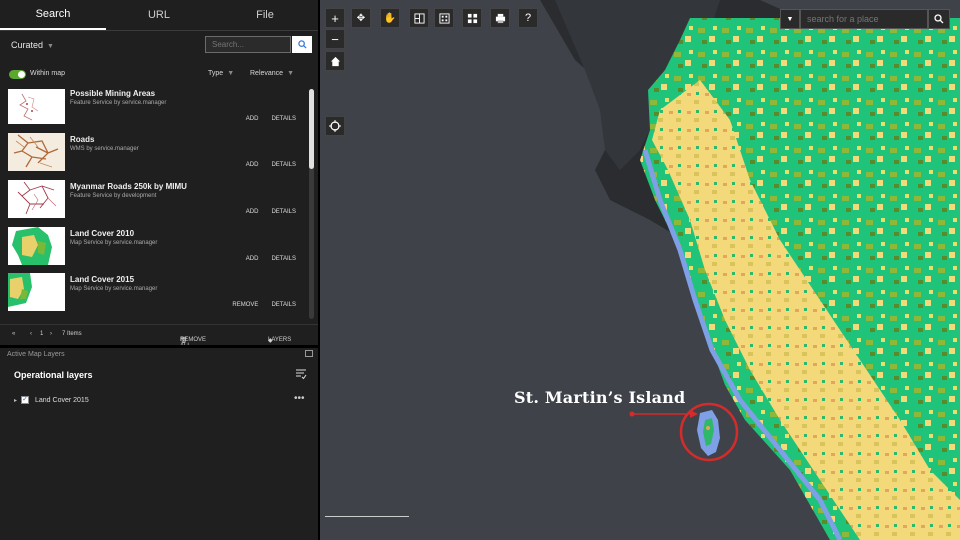 The height and width of the screenshot is (540, 960). What do you see at coordinates (248, 44) in the screenshot?
I see `search-input` at bounding box center [248, 44].